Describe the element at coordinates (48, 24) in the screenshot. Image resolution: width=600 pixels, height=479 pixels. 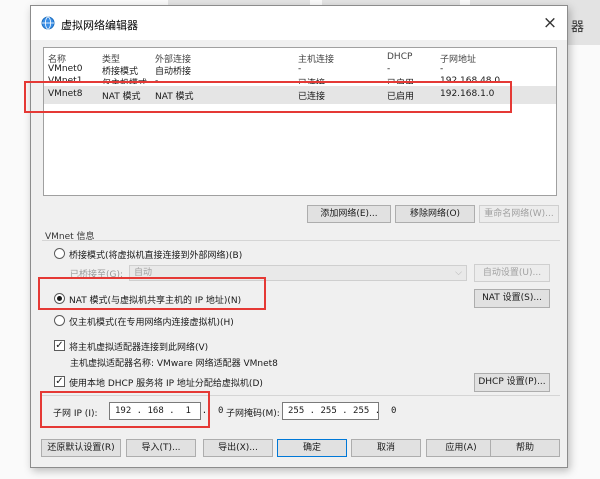
I see `globe-icon` at that location.